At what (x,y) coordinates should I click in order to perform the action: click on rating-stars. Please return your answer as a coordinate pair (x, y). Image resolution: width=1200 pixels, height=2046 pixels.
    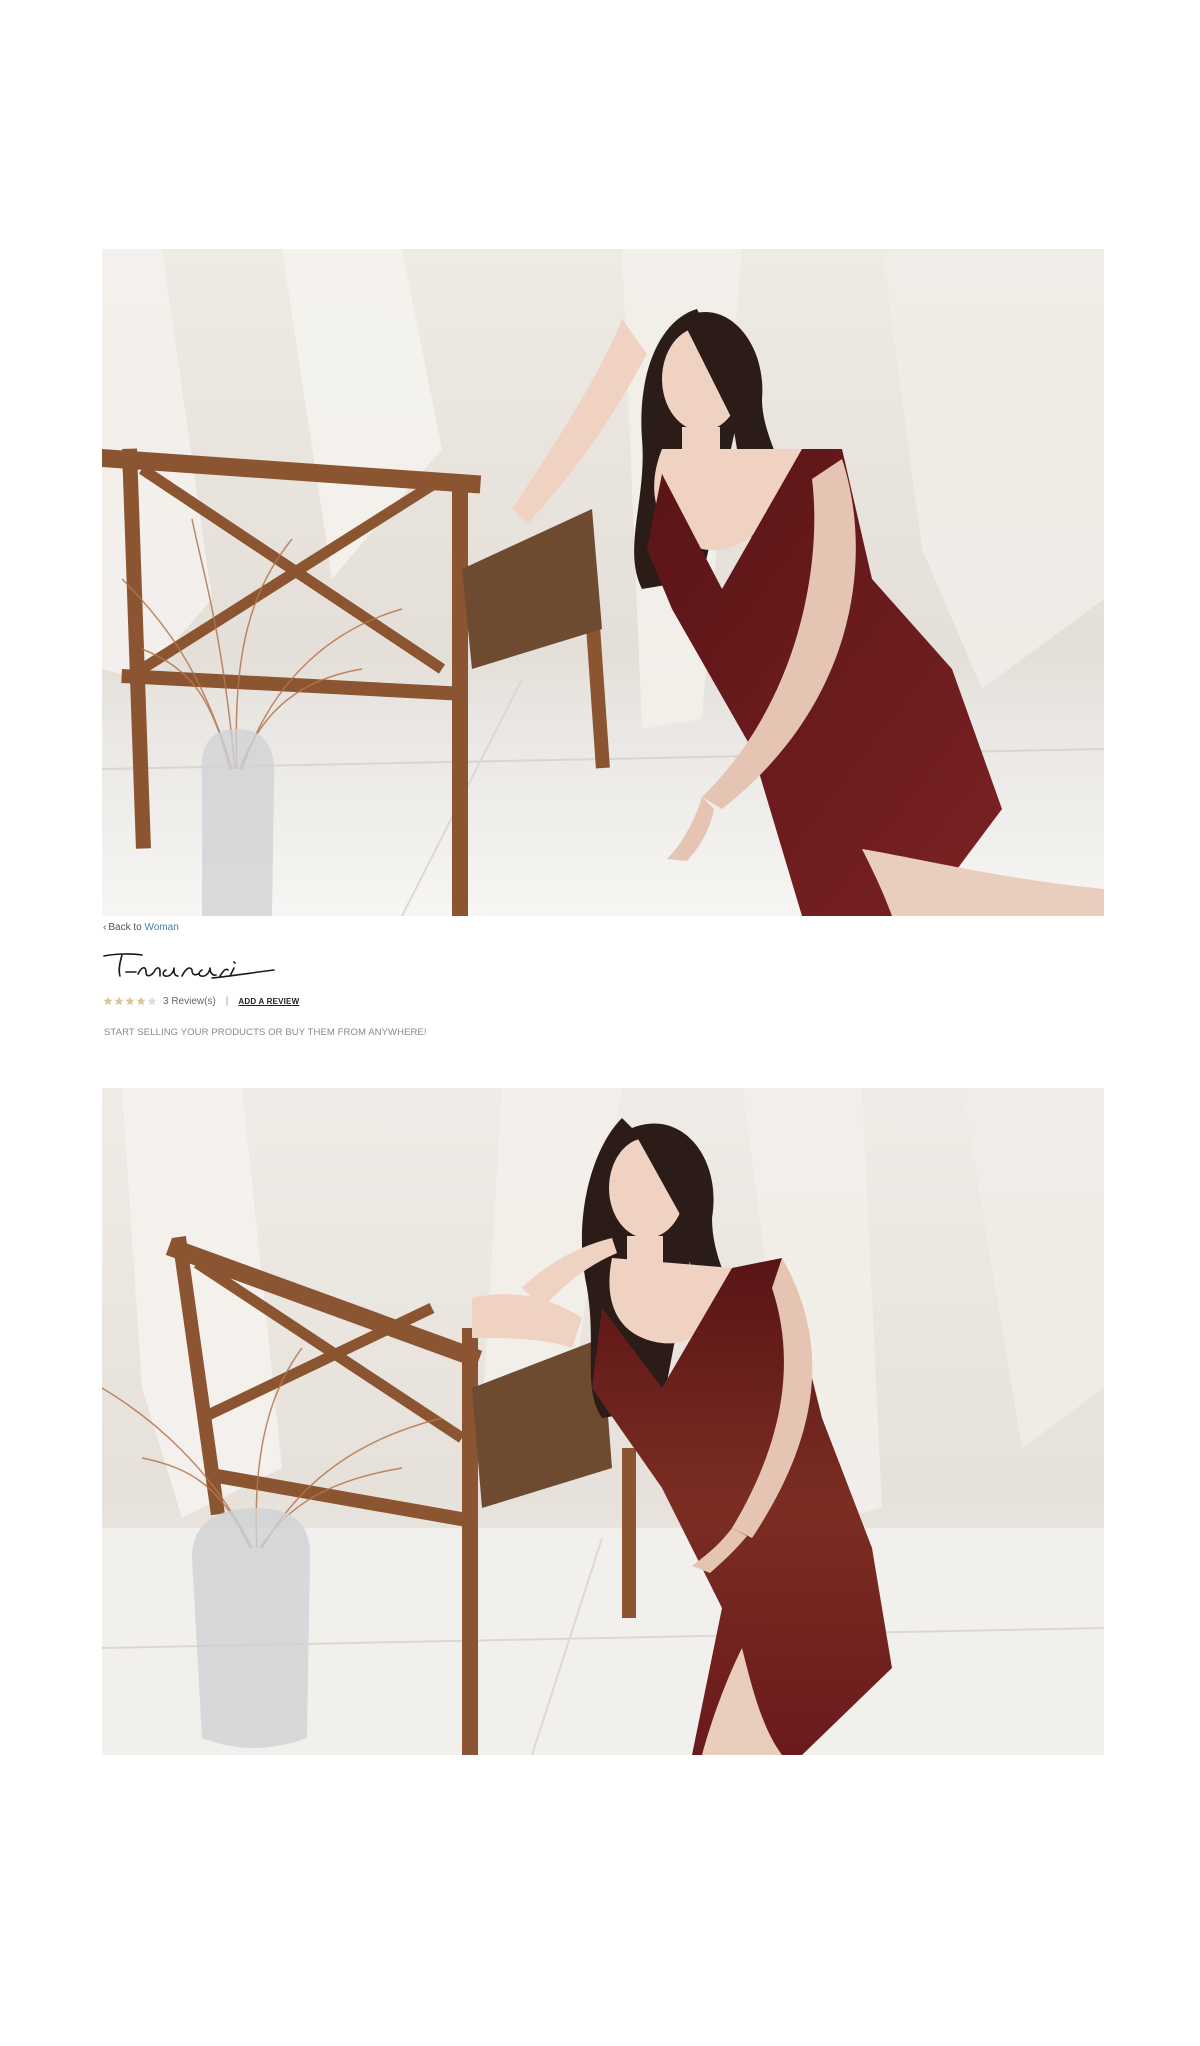
    Looking at the image, I should click on (130, 1001).